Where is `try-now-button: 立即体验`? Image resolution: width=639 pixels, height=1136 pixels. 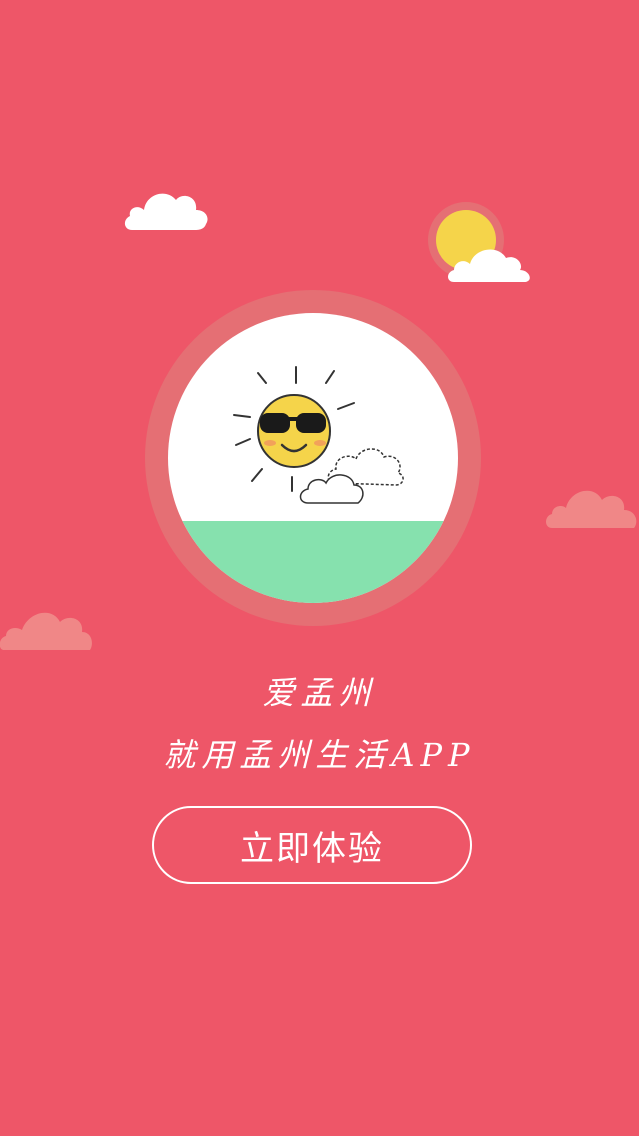
try-now-button: 立即体验 is located at coordinates (312, 845).